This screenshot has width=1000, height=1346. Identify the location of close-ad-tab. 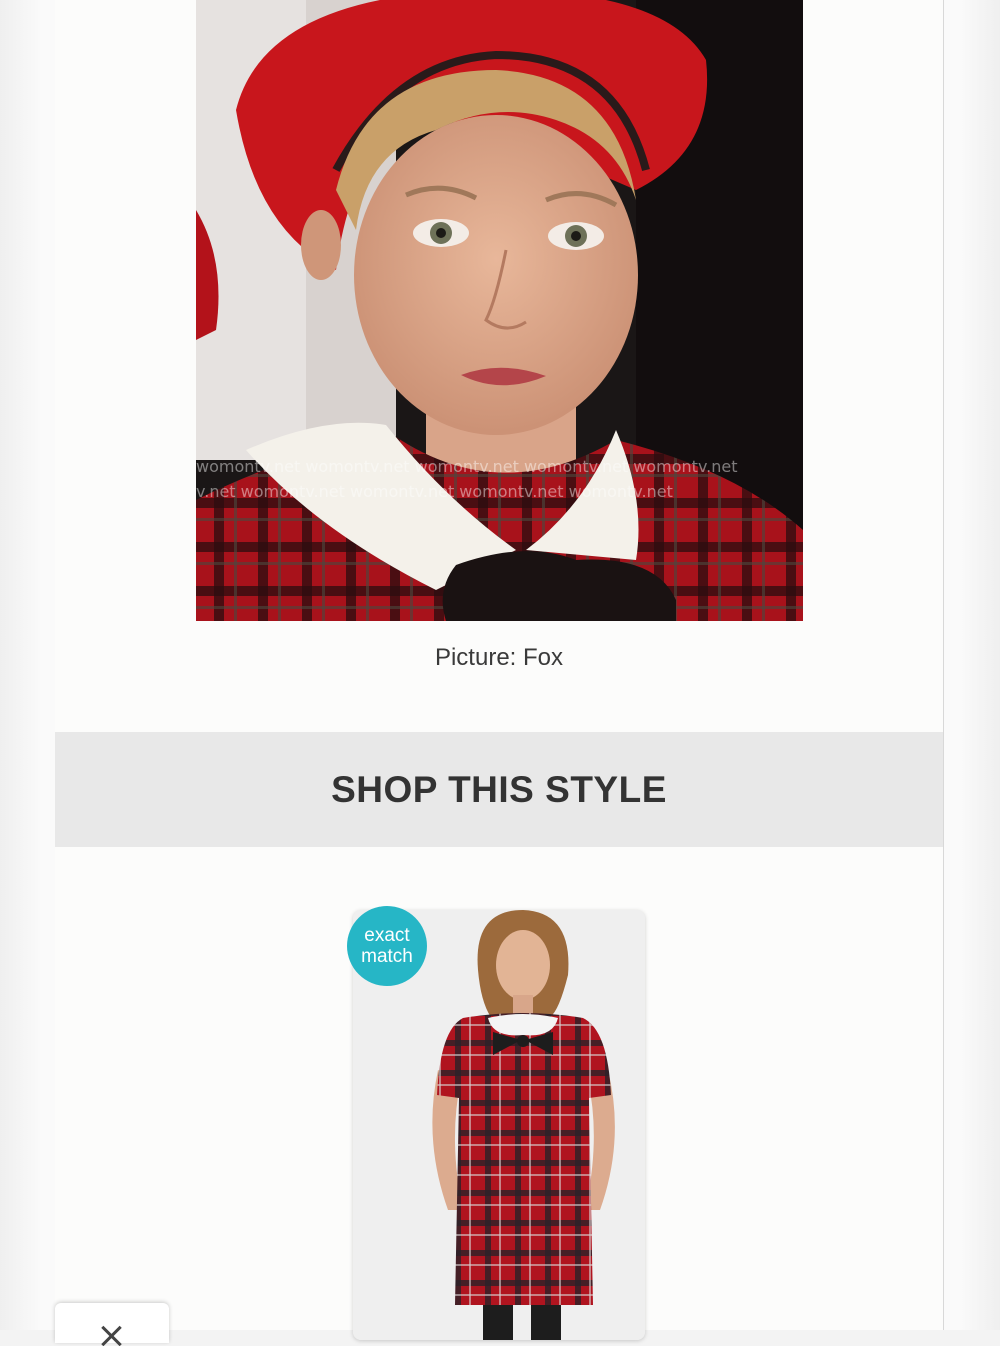
(112, 1323).